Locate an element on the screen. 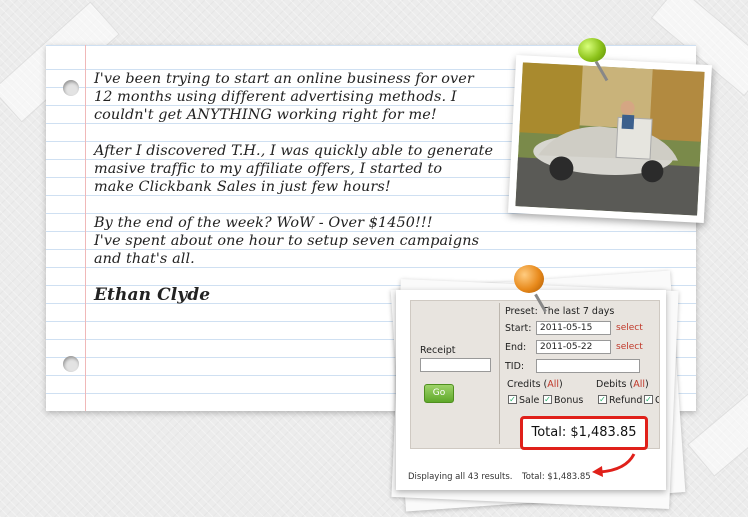 The image size is (748, 517). preset-label: Preset: is located at coordinates (521, 311).